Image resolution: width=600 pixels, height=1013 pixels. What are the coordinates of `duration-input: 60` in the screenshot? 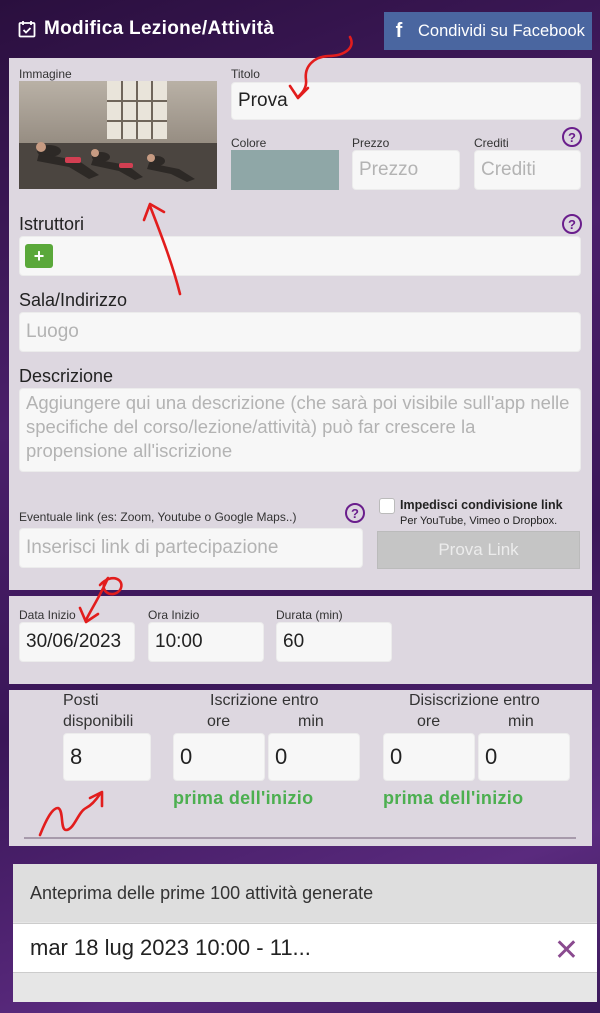 It's located at (334, 642).